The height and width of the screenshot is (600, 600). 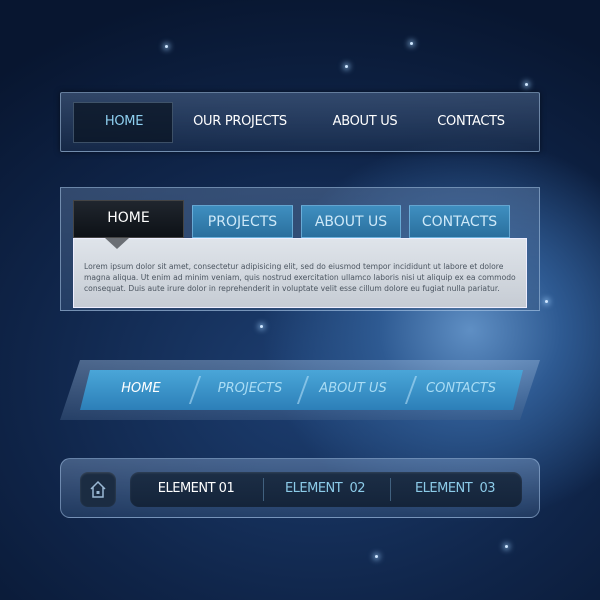 I want to click on element-01: ELEMENT 01, so click(x=196, y=488).